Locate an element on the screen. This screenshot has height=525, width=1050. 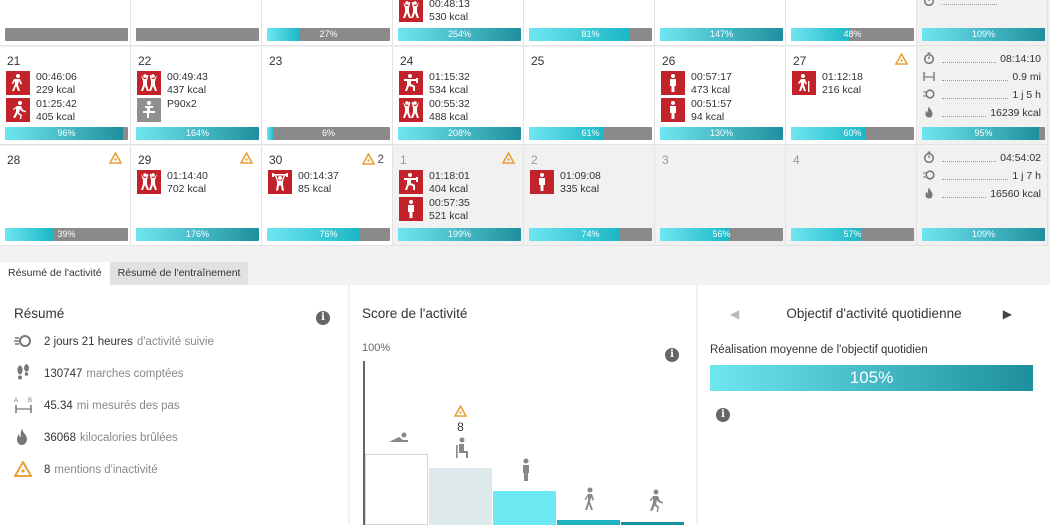
activity-entry: 00:51:57 94 kcal is located at coordinates (696, 111).